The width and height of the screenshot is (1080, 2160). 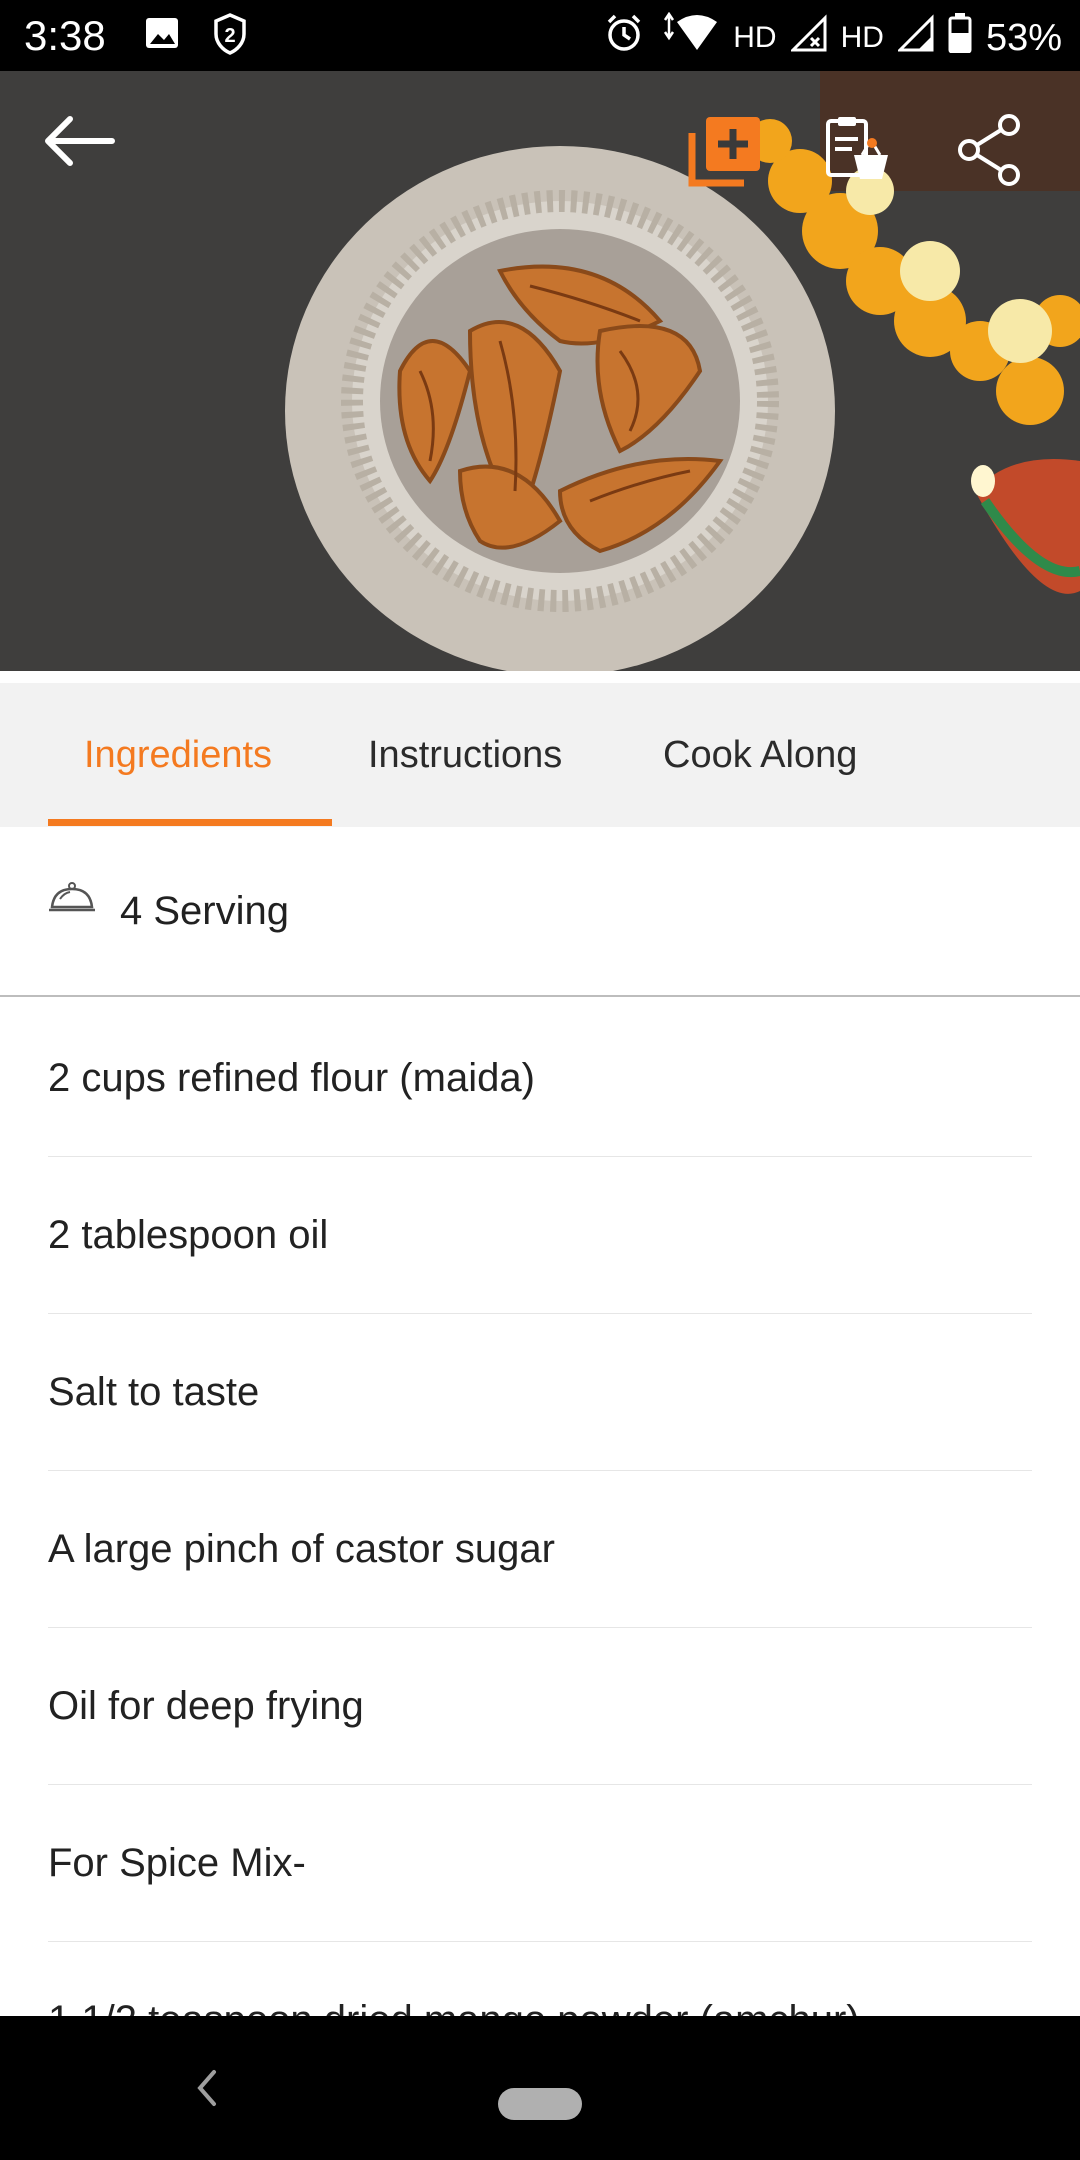 I want to click on tab-cook-along-label: Cook Along, so click(x=760, y=754).